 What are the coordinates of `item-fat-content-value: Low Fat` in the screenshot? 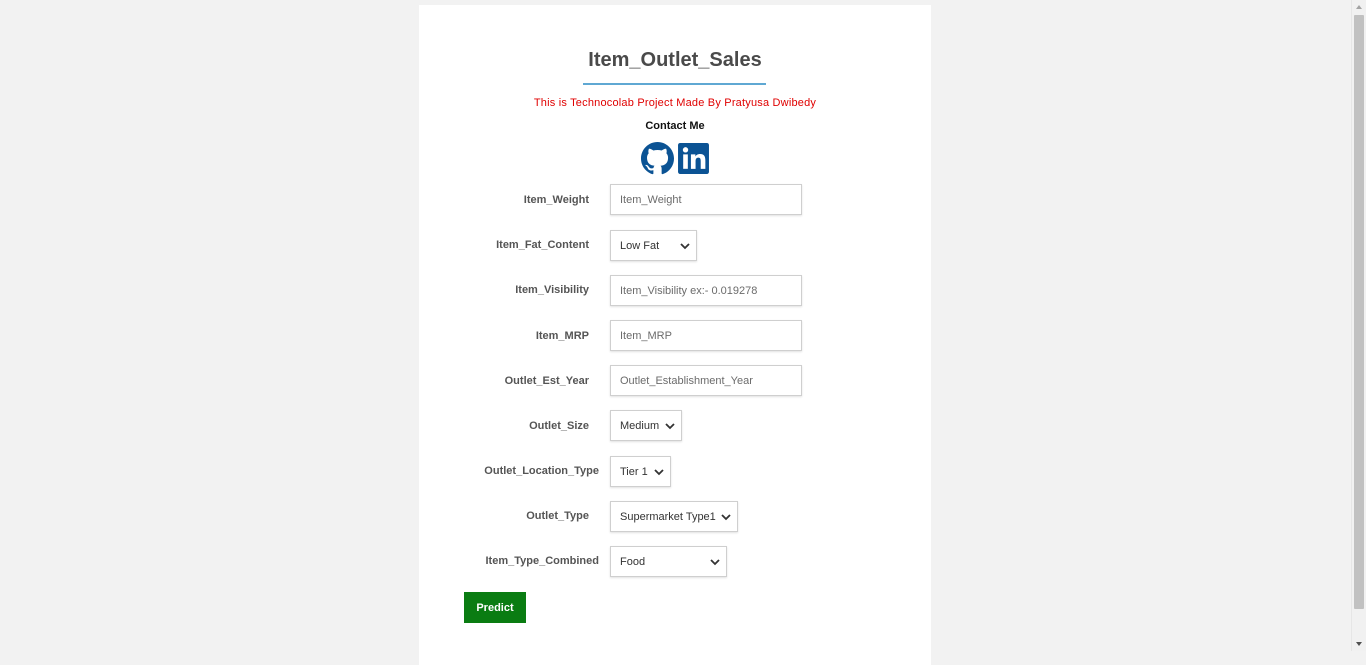 It's located at (640, 246).